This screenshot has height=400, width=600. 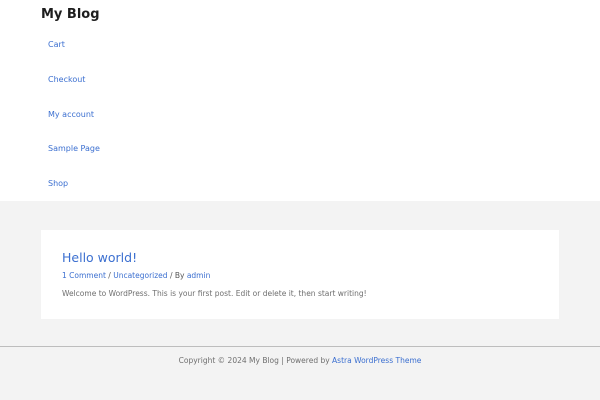 I want to click on meta-by-text: / By, so click(x=177, y=275).